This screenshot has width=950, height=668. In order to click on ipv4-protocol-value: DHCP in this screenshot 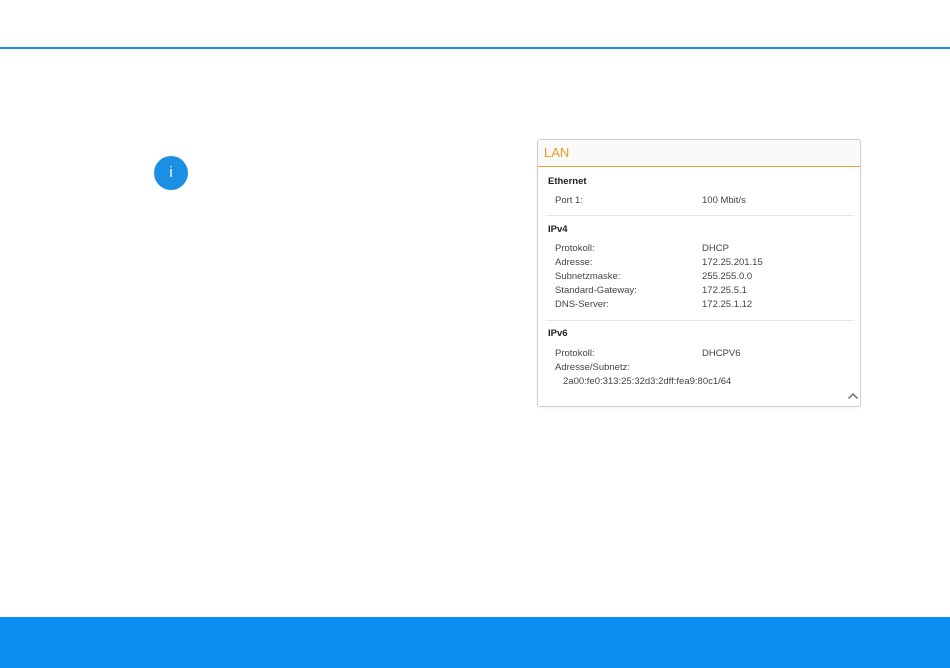, I will do `click(715, 248)`.